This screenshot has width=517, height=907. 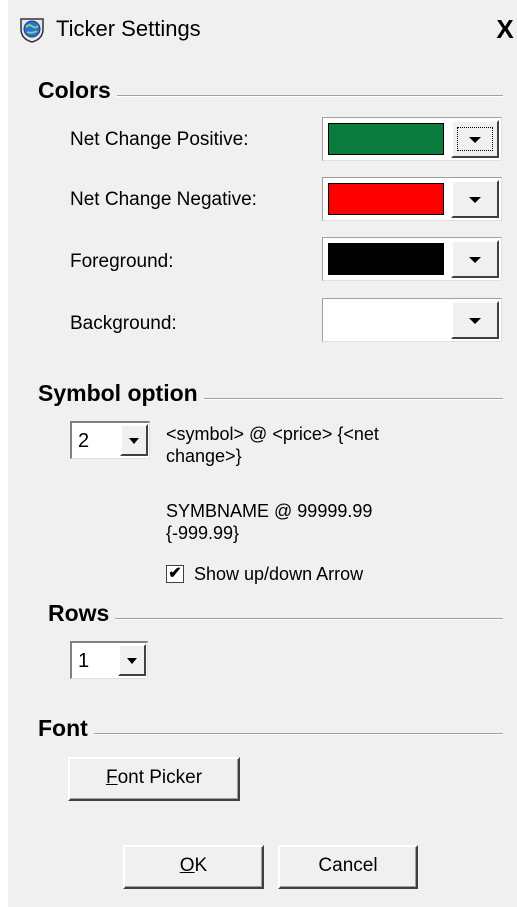 I want to click on font-picker-label: ont Picker, so click(x=160, y=777).